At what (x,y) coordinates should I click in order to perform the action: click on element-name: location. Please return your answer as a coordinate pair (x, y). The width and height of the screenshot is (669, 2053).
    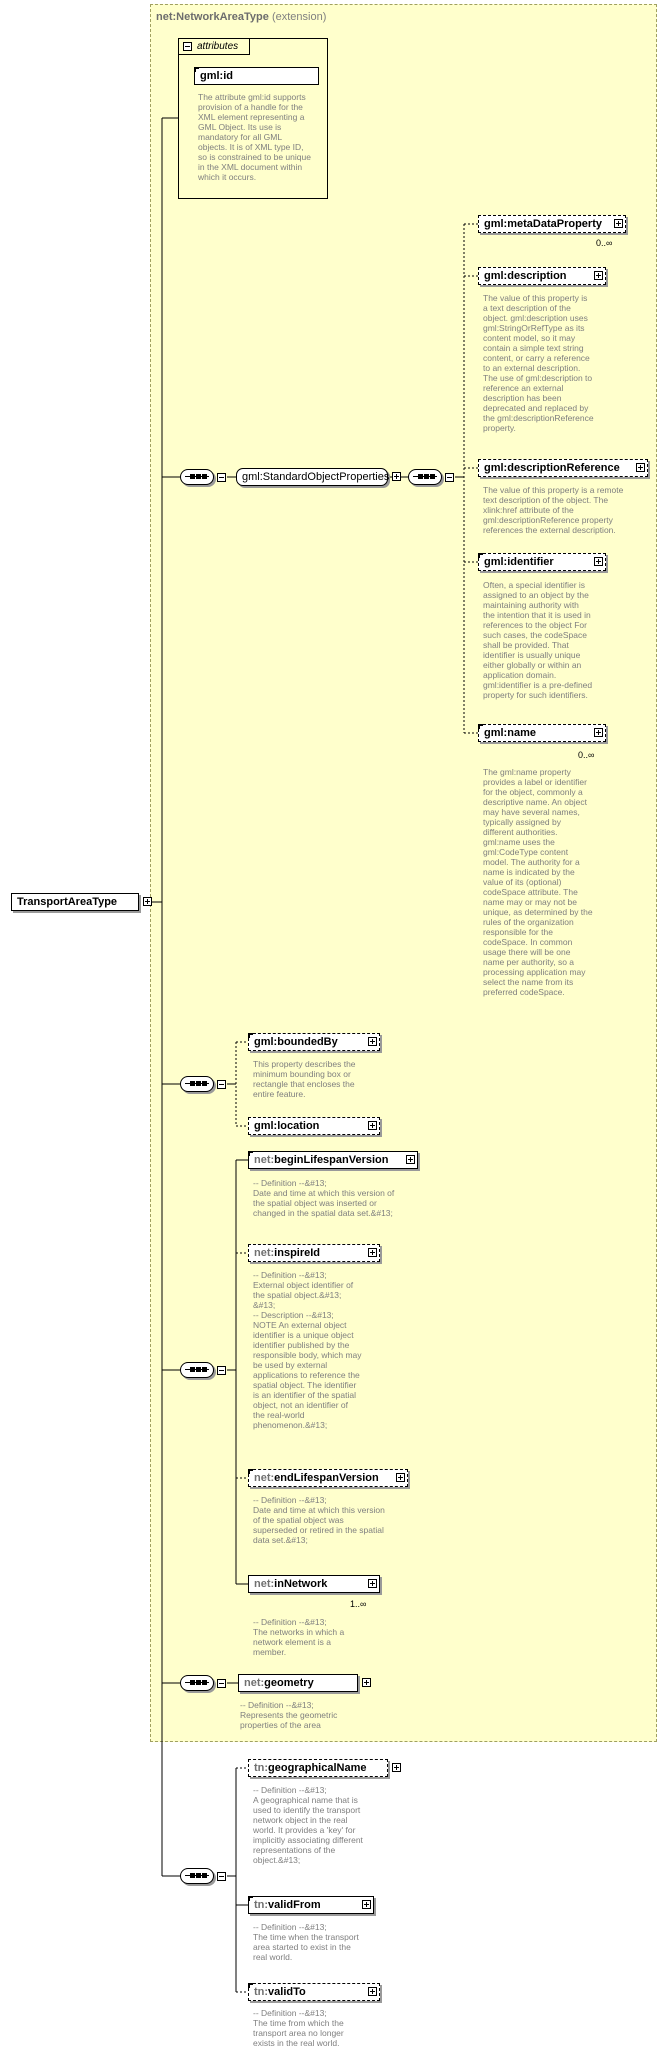
    Looking at the image, I should click on (298, 1126).